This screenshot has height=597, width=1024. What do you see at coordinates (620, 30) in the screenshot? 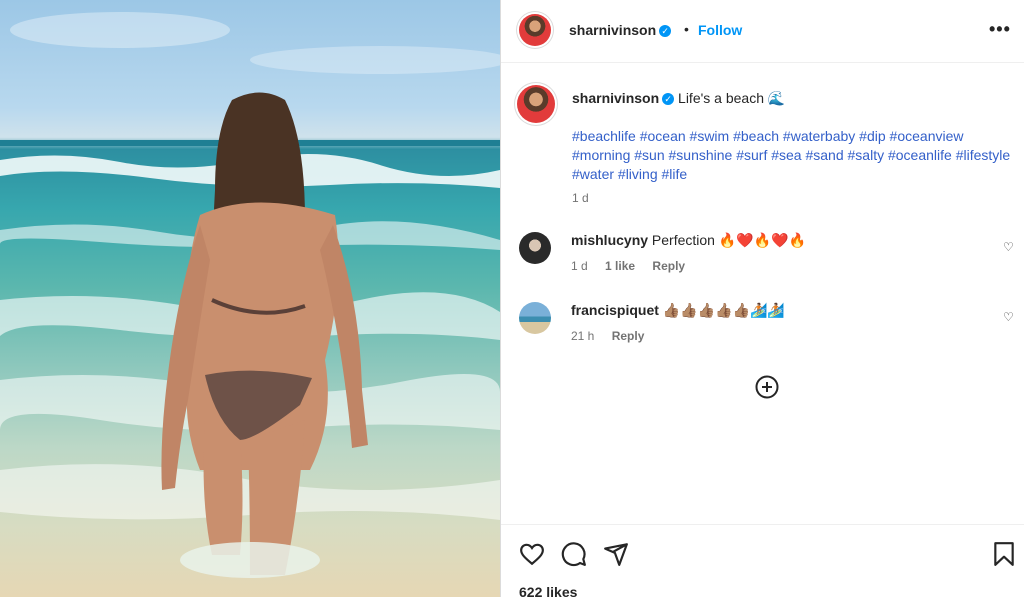
I see `author-username: sharnivinson ✓` at bounding box center [620, 30].